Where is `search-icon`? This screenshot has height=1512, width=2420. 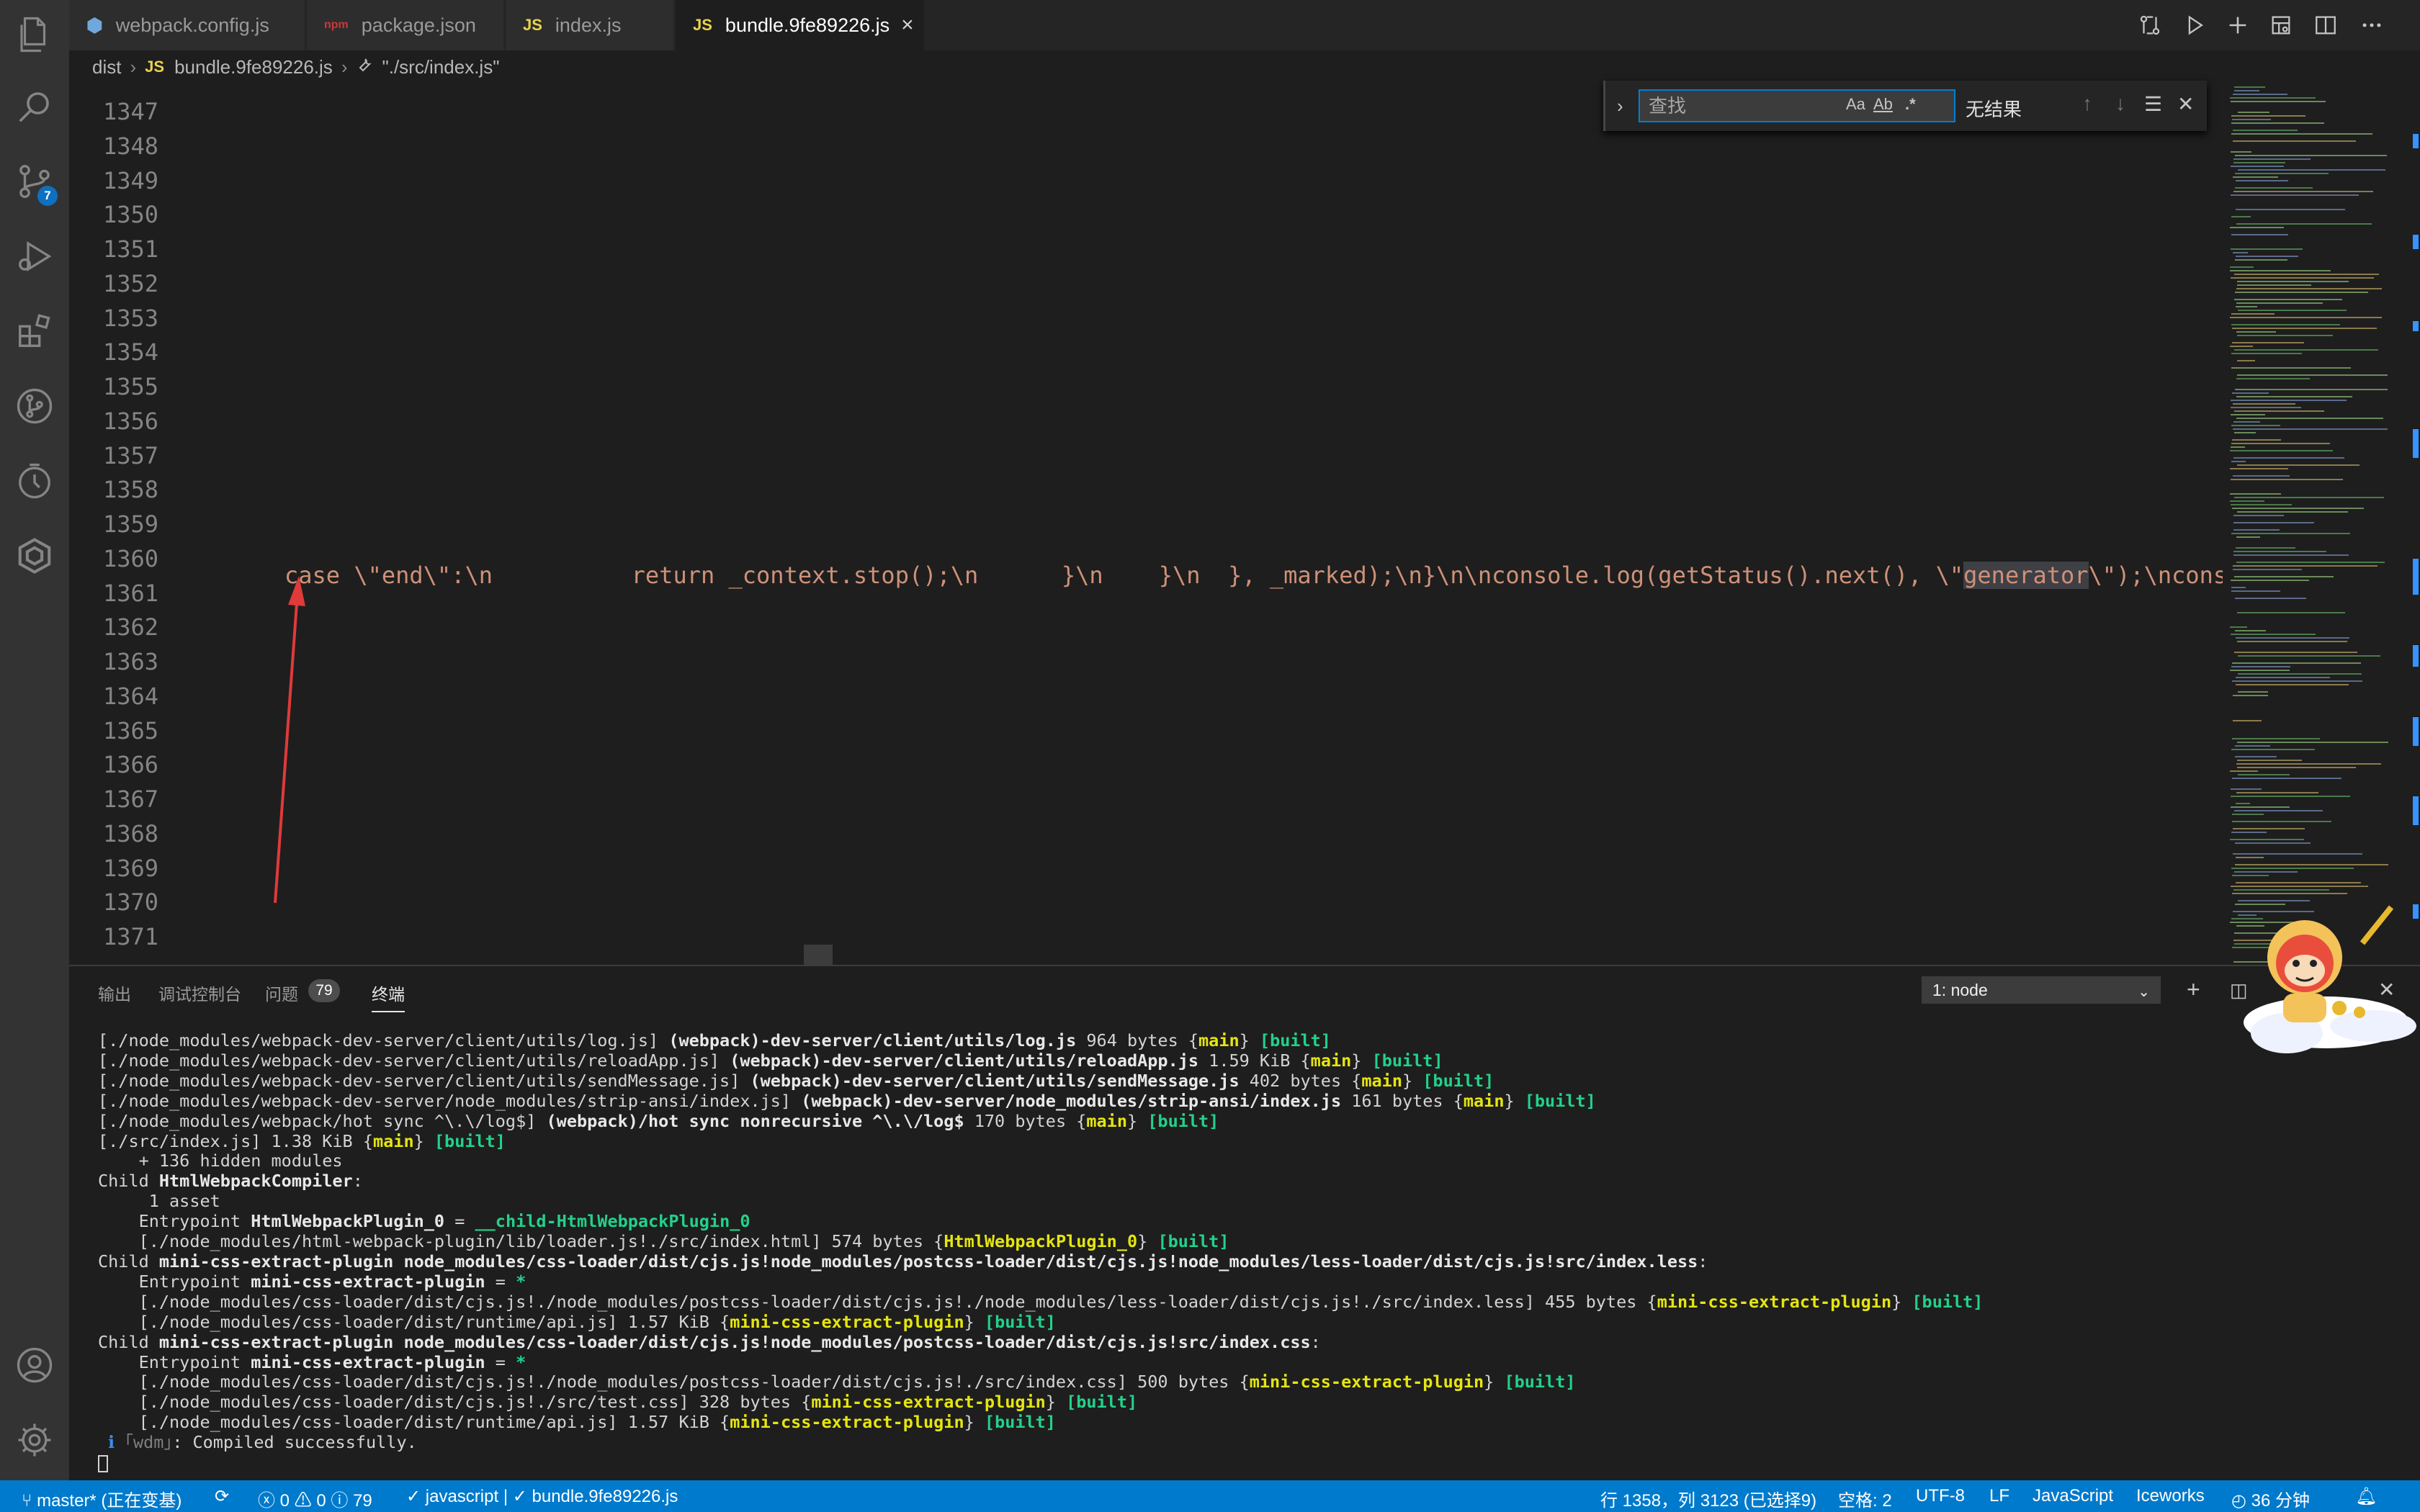 search-icon is located at coordinates (34, 106).